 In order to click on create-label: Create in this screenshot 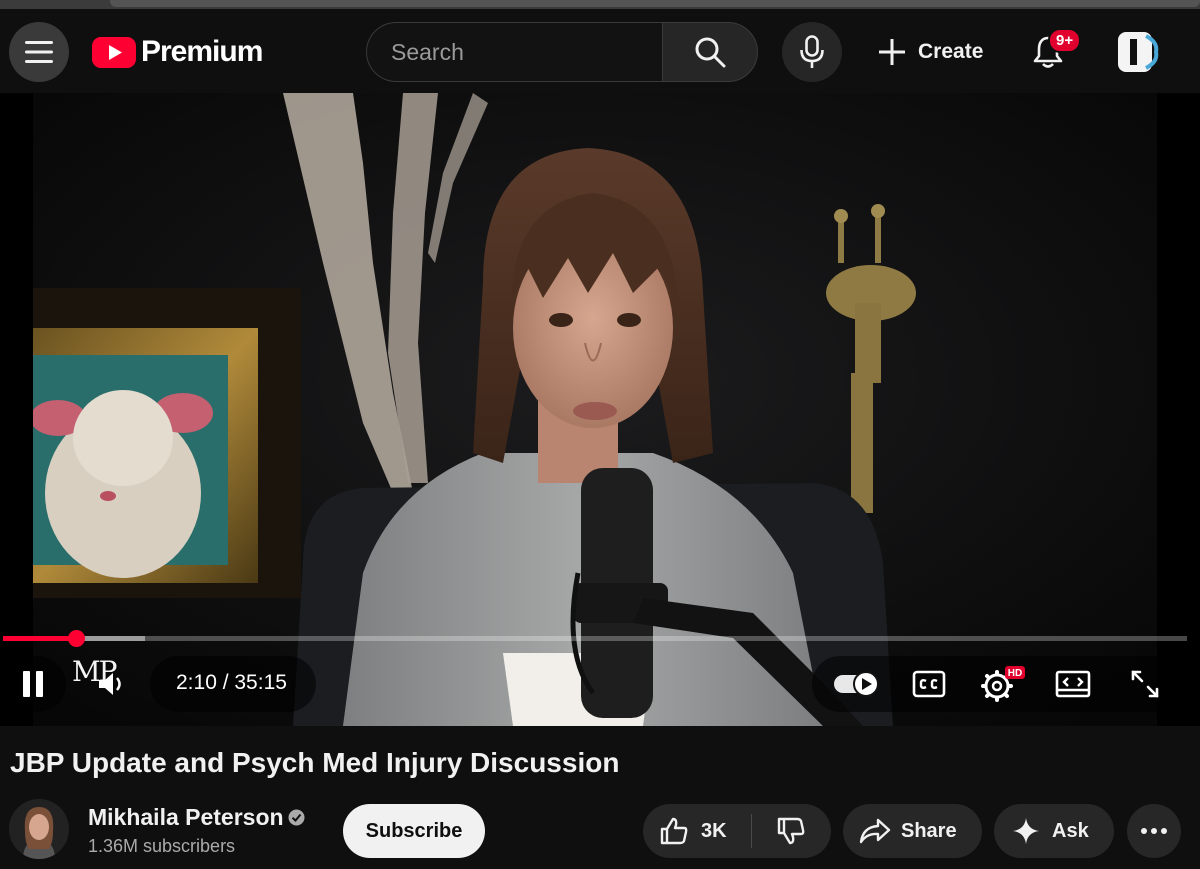, I will do `click(951, 51)`.